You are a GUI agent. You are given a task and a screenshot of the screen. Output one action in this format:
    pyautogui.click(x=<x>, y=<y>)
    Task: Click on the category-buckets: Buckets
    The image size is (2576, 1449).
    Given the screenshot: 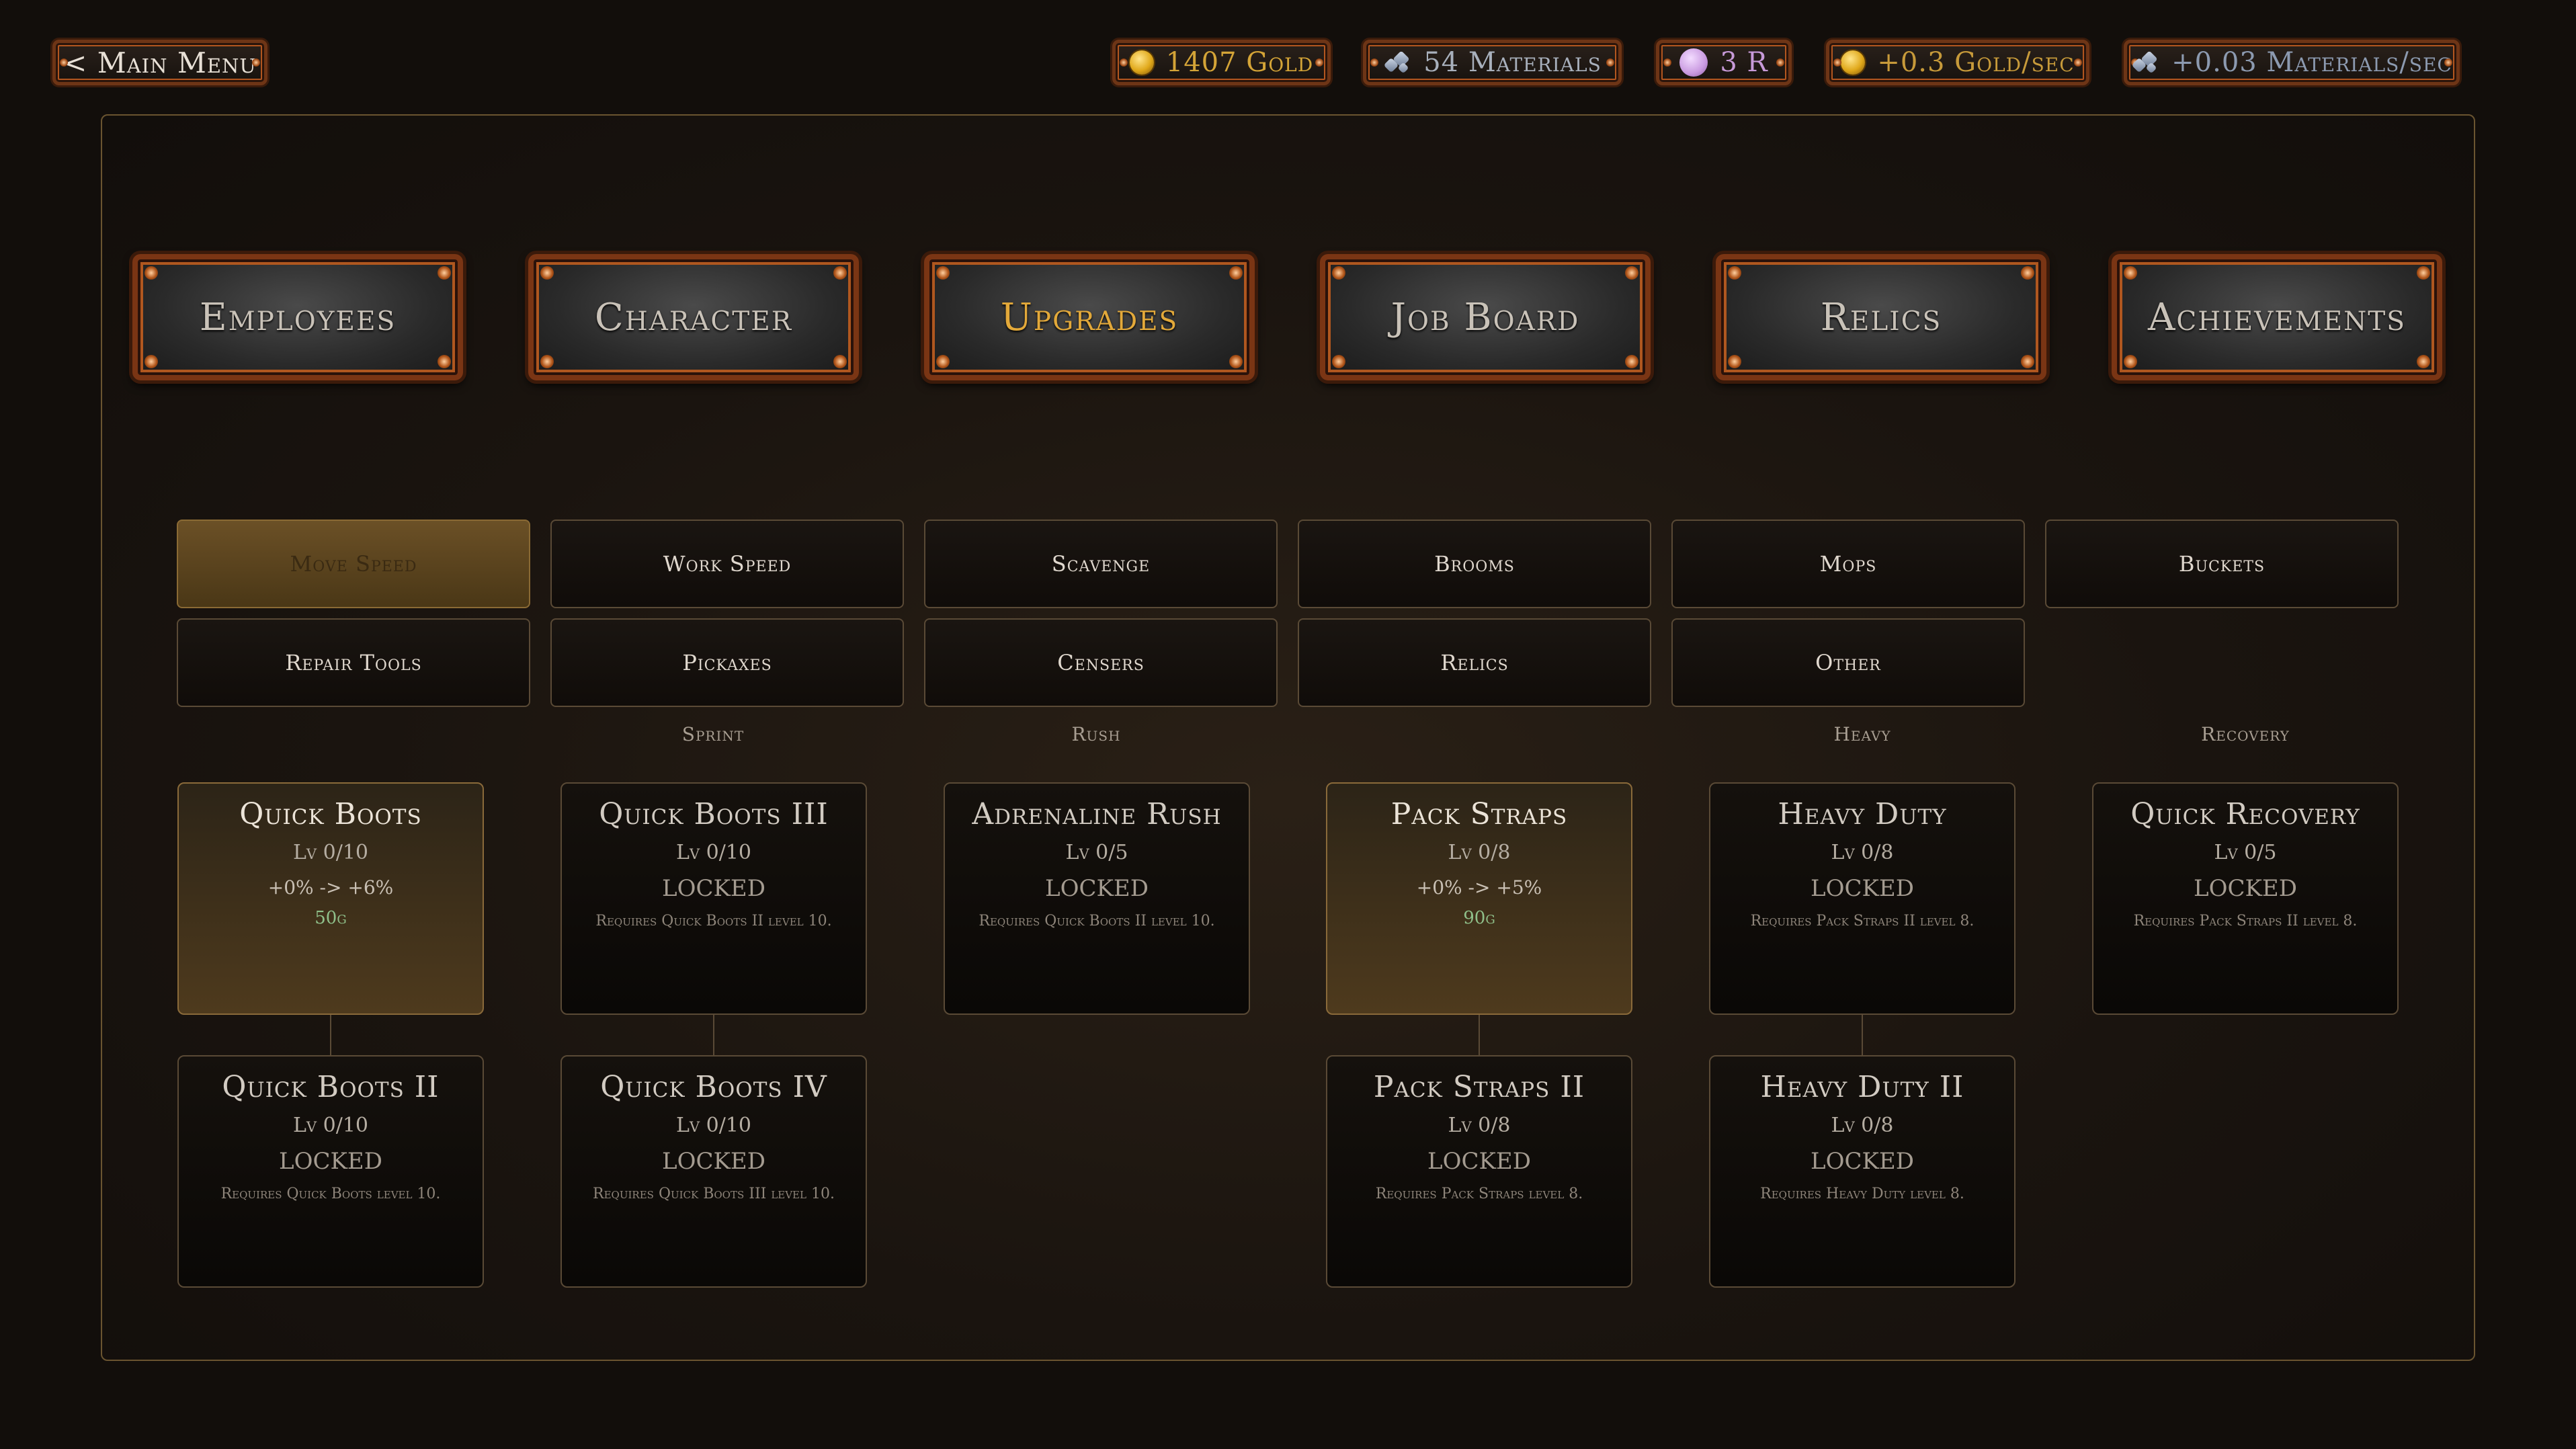 What is the action you would take?
    pyautogui.click(x=2222, y=564)
    